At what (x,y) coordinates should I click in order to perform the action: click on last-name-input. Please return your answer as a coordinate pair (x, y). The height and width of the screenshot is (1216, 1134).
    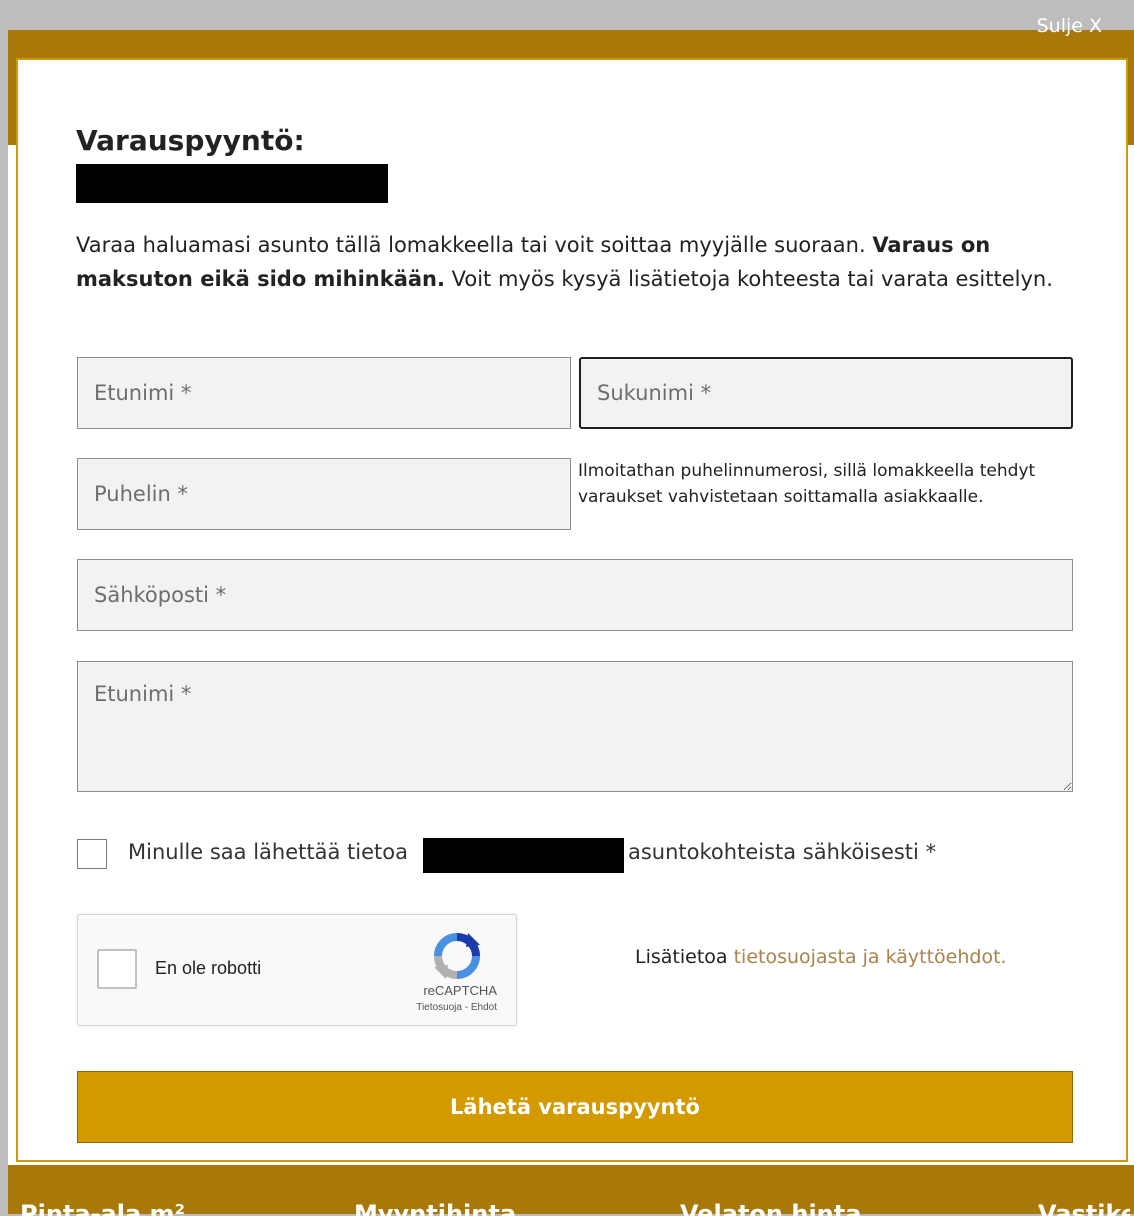
    Looking at the image, I should click on (826, 393).